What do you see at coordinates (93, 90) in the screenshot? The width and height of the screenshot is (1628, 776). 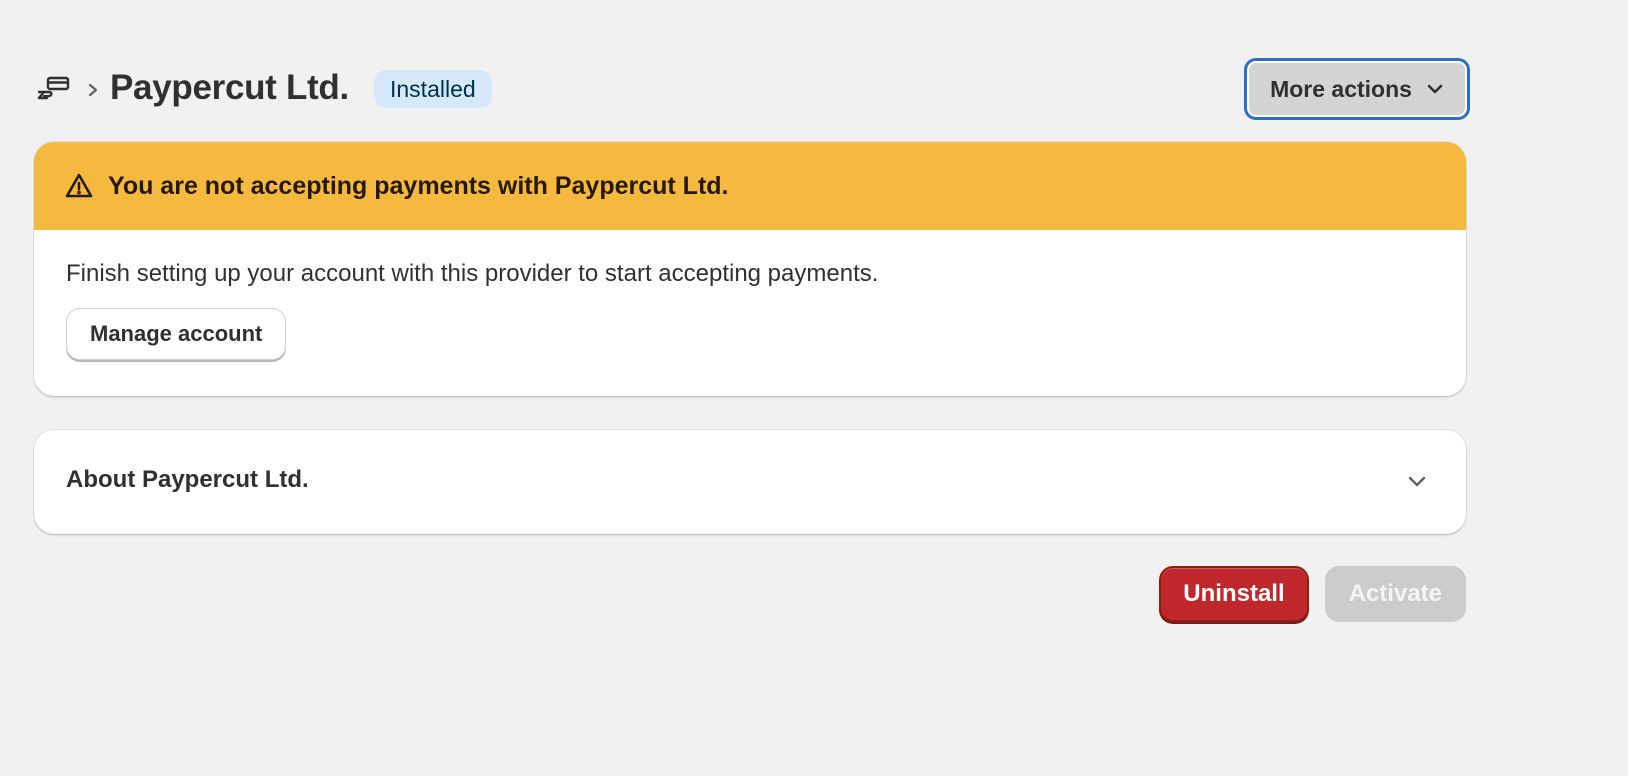 I see `chevron-right-icon` at bounding box center [93, 90].